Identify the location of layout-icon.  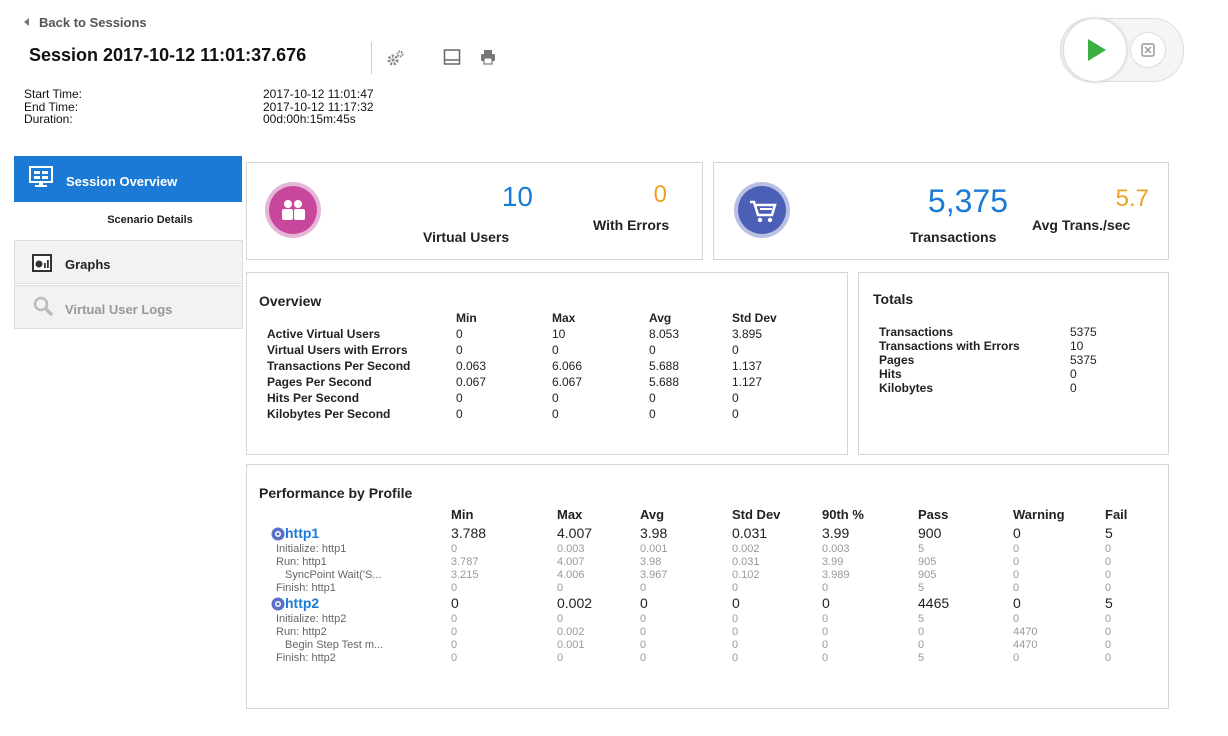
(453, 58).